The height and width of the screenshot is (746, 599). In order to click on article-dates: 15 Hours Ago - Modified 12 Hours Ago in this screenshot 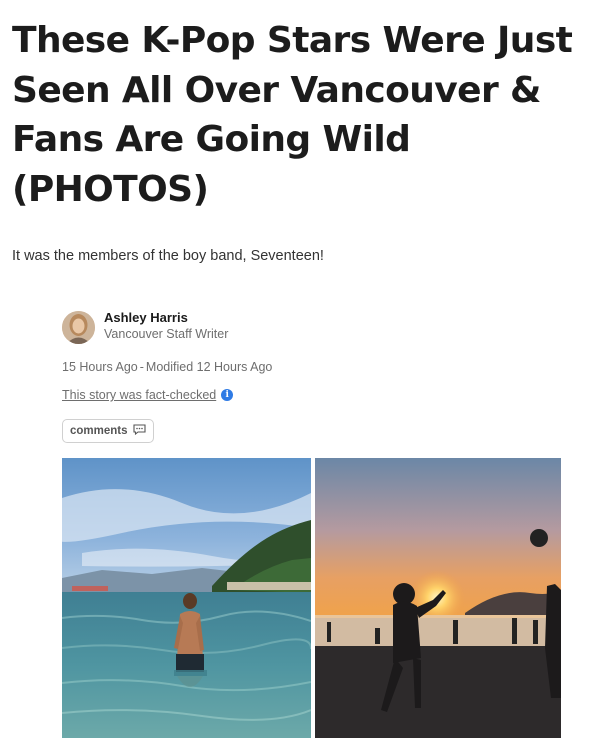, I will do `click(167, 367)`.